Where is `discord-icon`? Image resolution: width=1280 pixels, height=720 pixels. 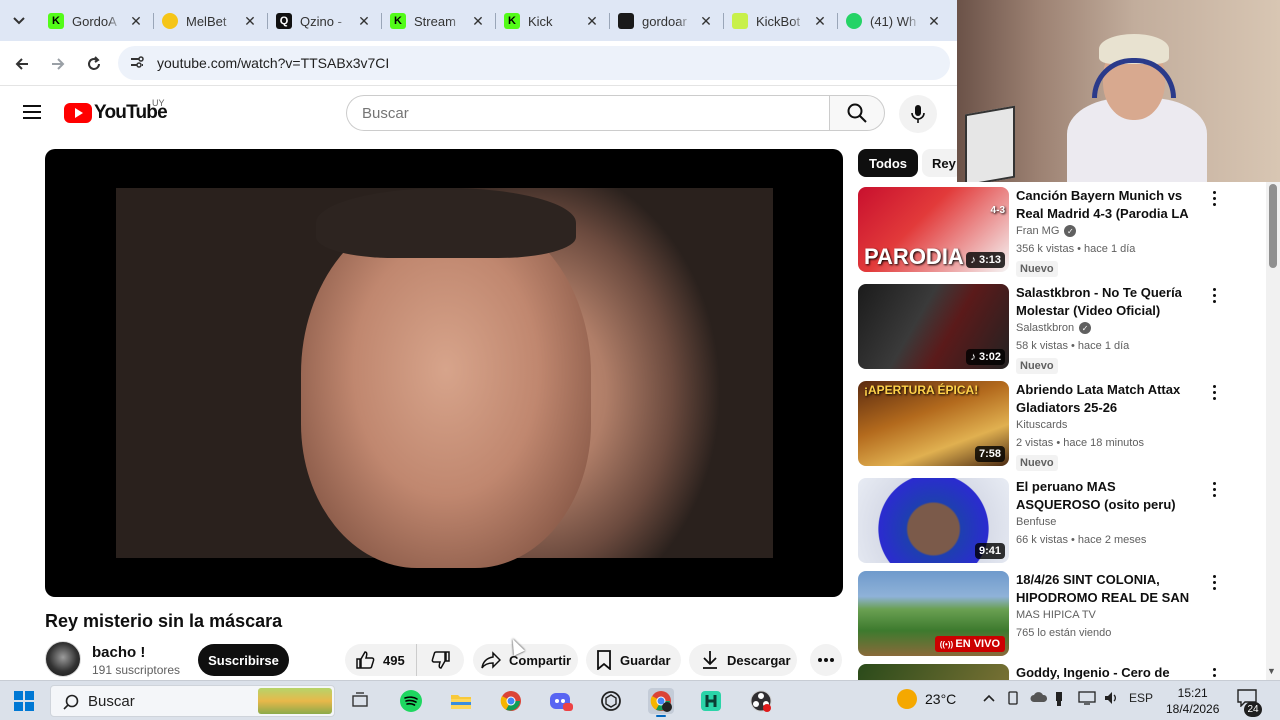
discord-icon is located at coordinates (561, 701).